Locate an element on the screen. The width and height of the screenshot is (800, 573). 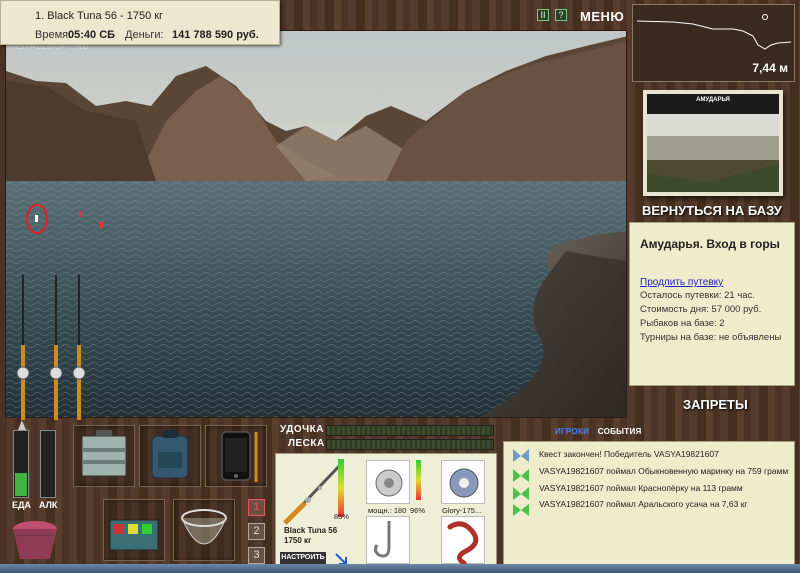
alcohol-label: АЛК is located at coordinates (48, 505).